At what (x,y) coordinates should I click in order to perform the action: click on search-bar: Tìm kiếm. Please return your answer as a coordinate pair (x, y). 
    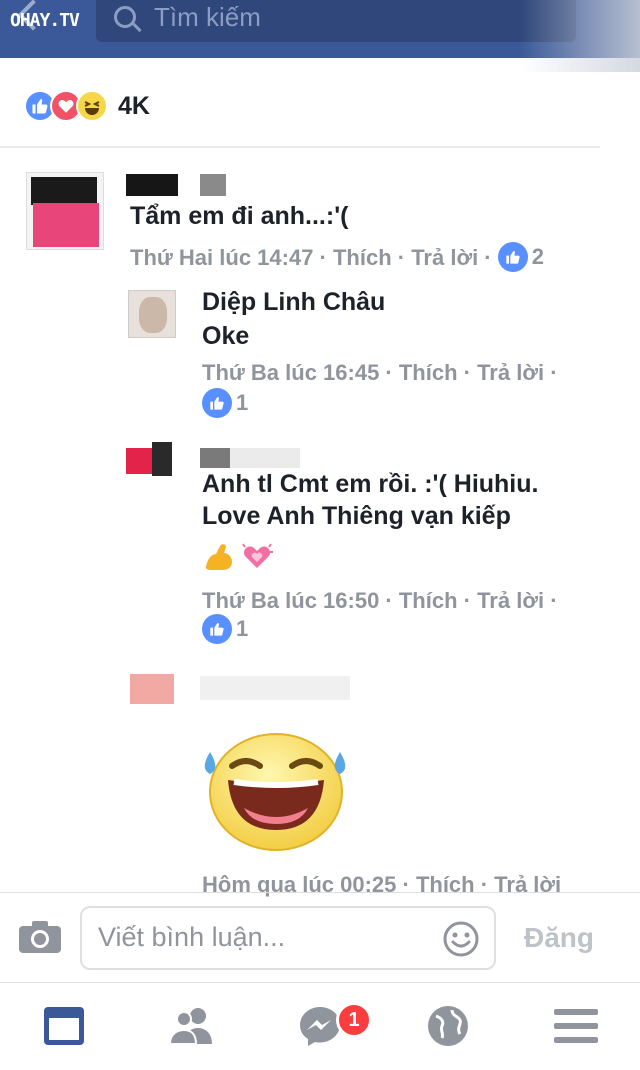
    Looking at the image, I should click on (336, 21).